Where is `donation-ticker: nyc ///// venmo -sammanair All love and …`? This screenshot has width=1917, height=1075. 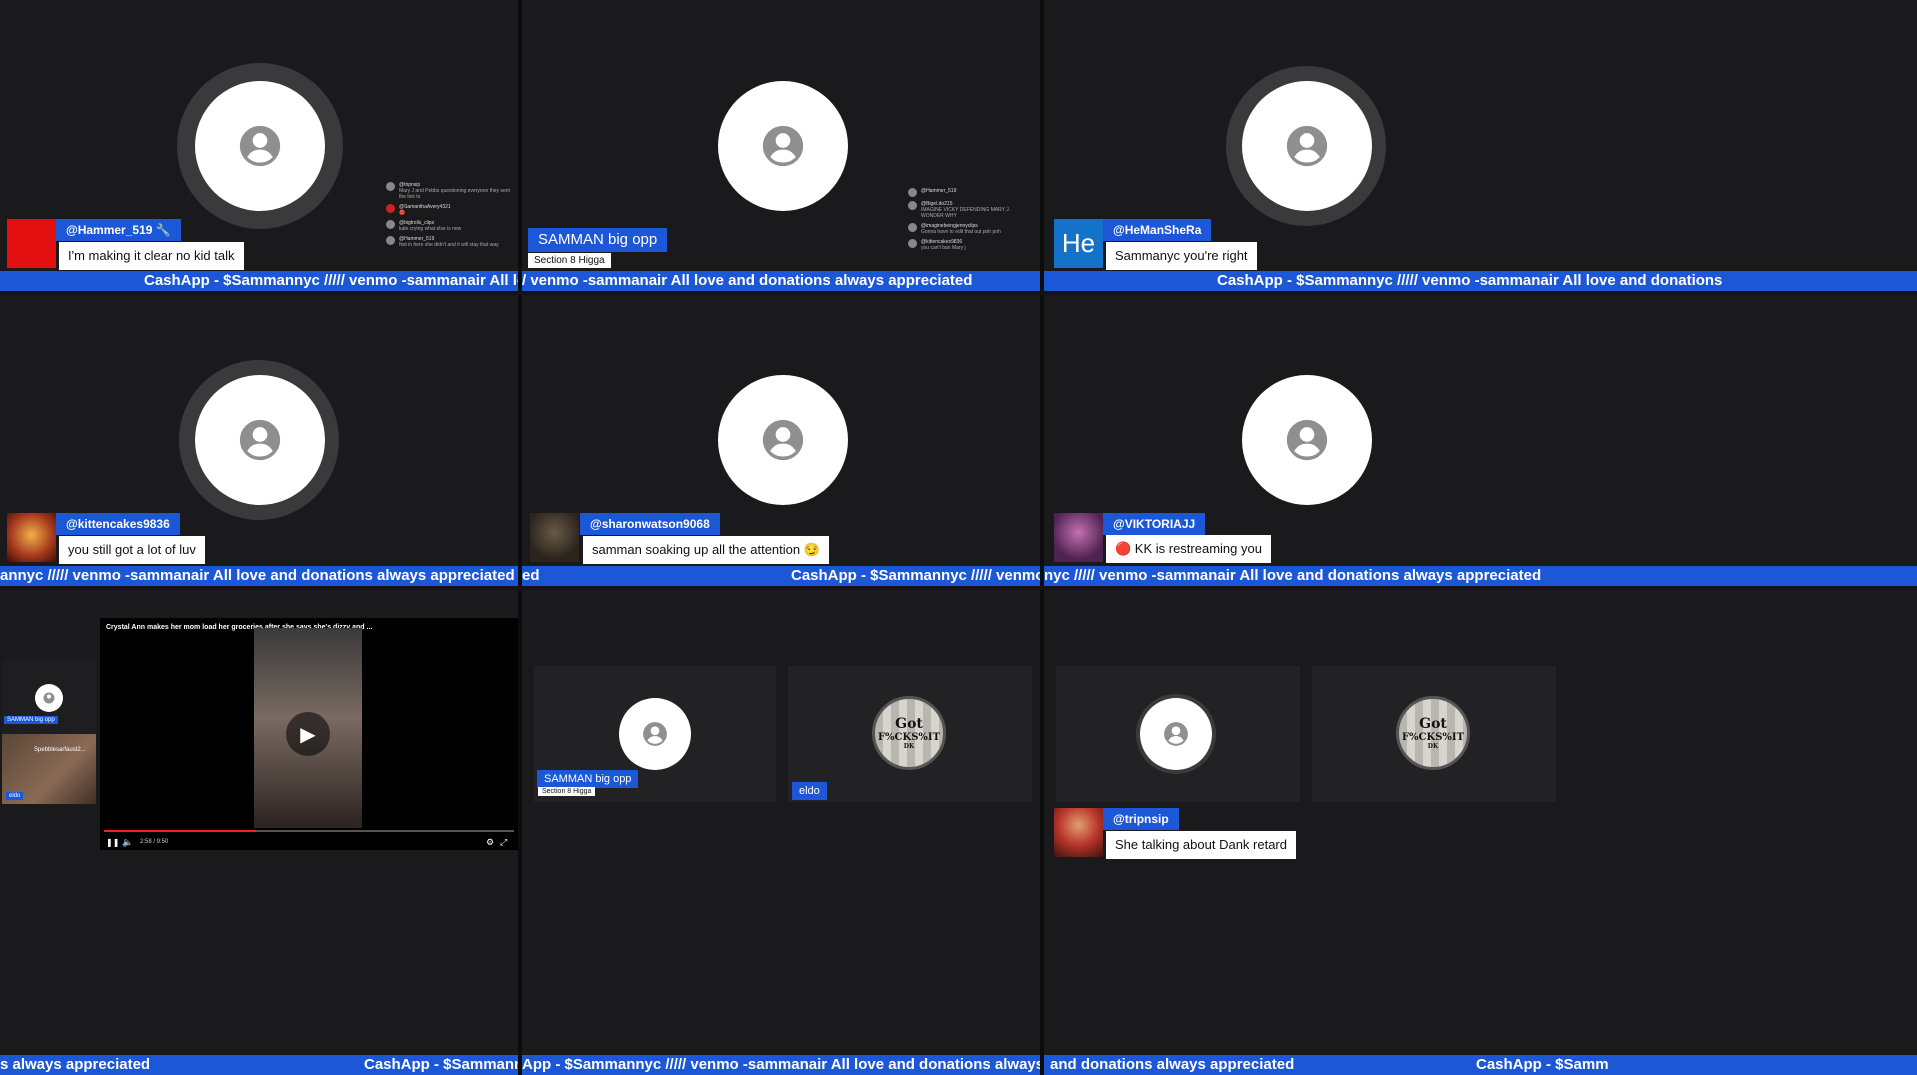 donation-ticker: nyc ///// venmo -sammanair All love and … is located at coordinates (1480, 576).